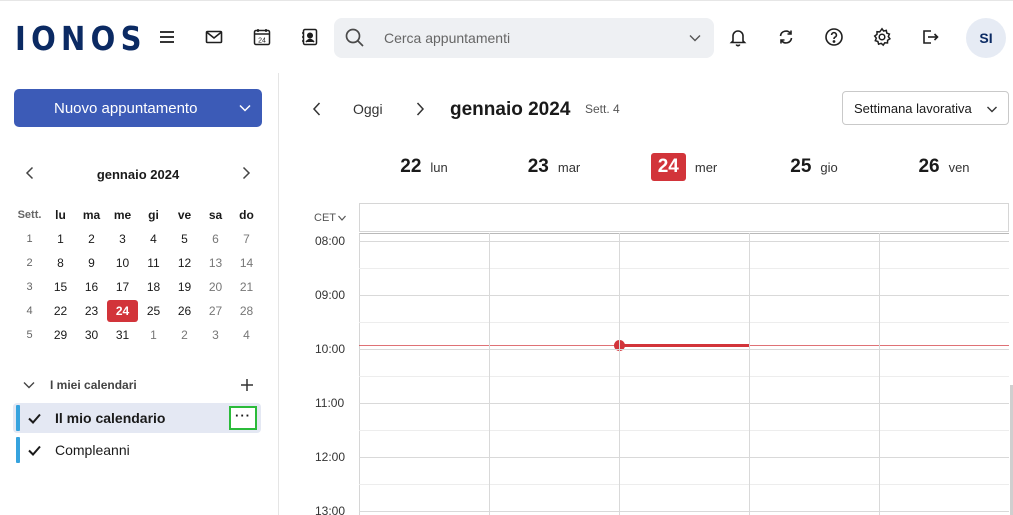 This screenshot has width=1013, height=515. What do you see at coordinates (184, 311) in the screenshot?
I see `mini-calendar-day: 26` at bounding box center [184, 311].